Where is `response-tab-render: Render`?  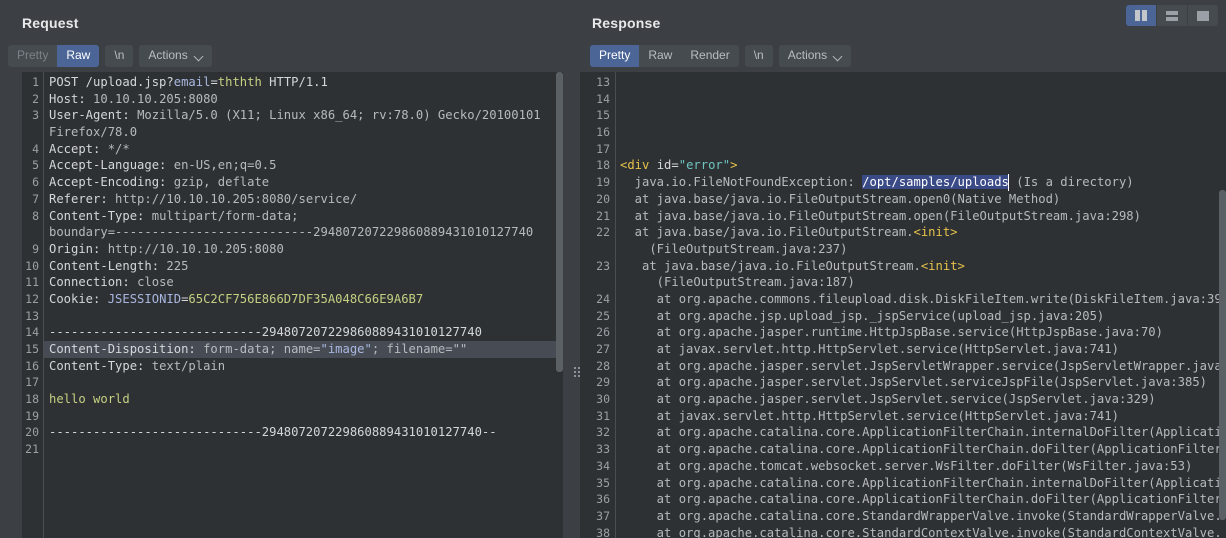 response-tab-render: Render is located at coordinates (709, 56).